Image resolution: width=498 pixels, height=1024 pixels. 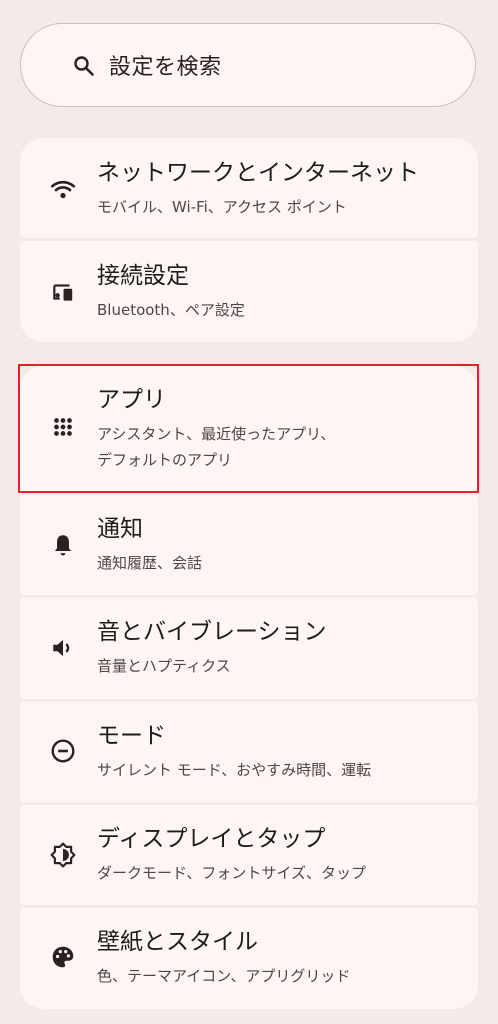 I want to click on item-title: ネットワークとインターネット, so click(x=258, y=173).